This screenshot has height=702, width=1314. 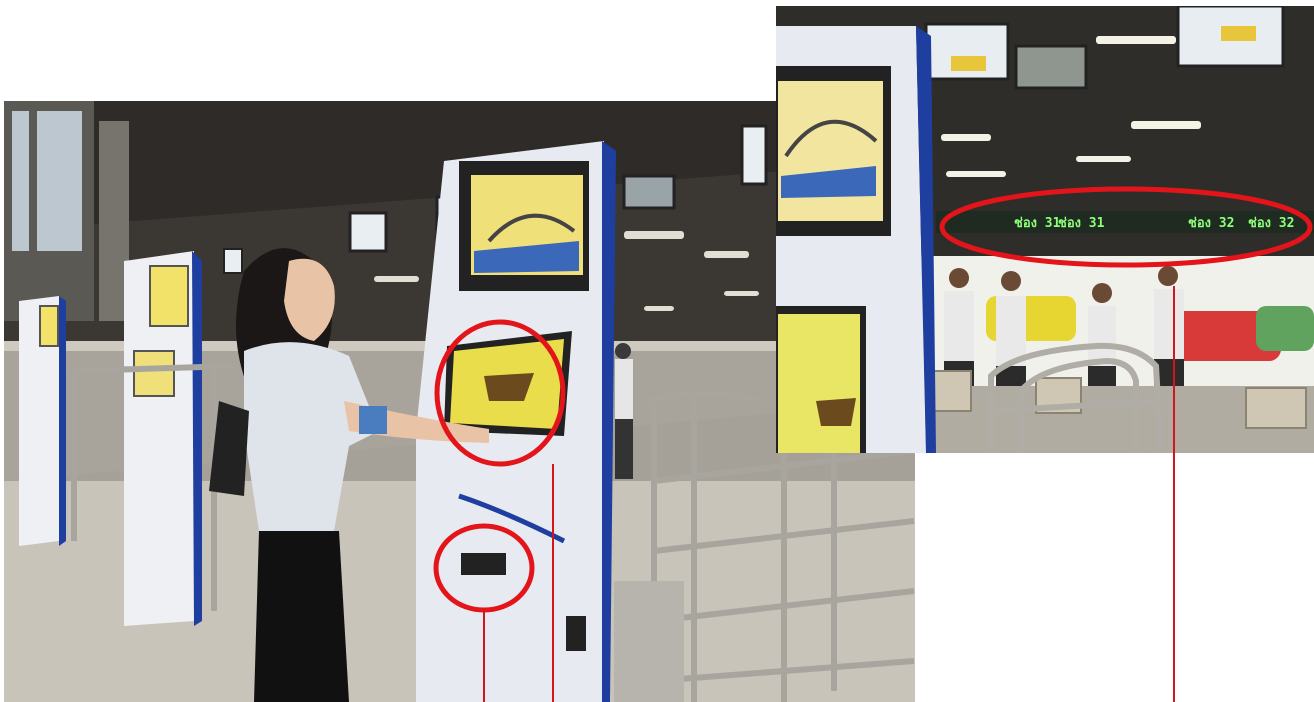 I want to click on background-person, so click(x=624, y=411).